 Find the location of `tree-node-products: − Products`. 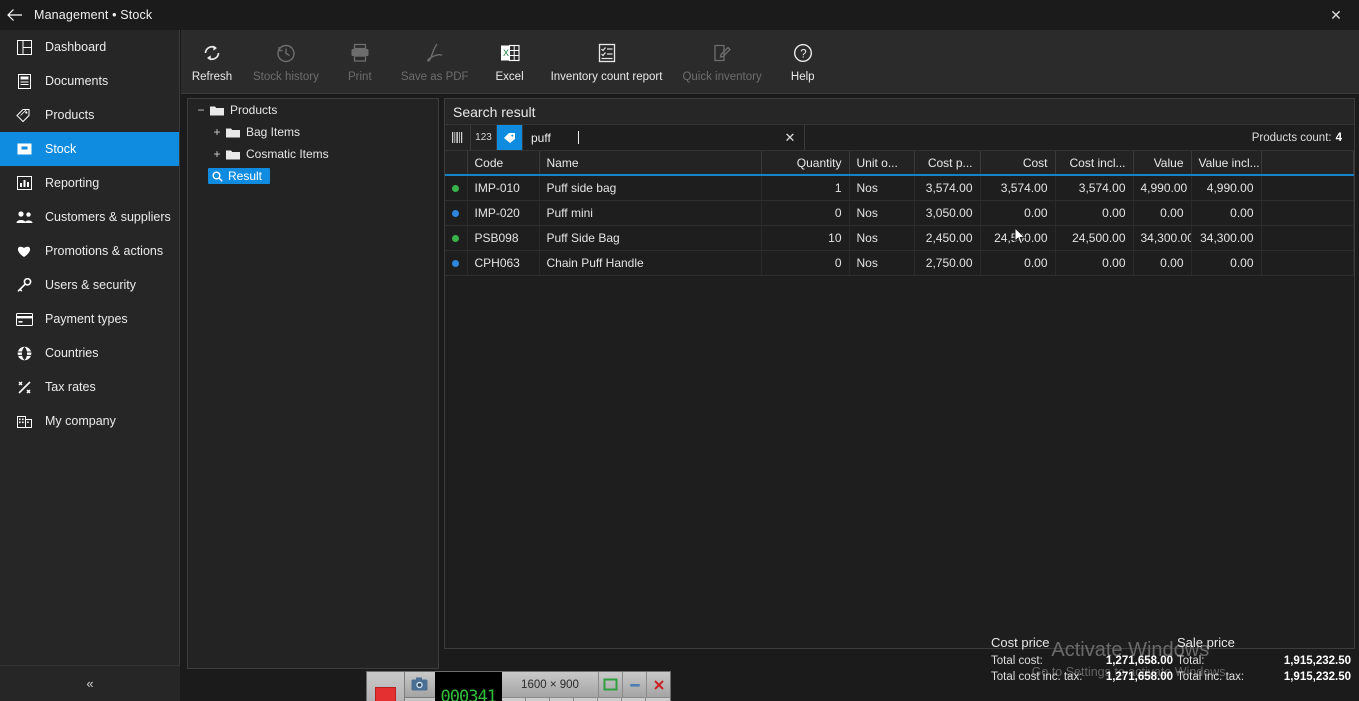

tree-node-products: − Products is located at coordinates (313, 110).